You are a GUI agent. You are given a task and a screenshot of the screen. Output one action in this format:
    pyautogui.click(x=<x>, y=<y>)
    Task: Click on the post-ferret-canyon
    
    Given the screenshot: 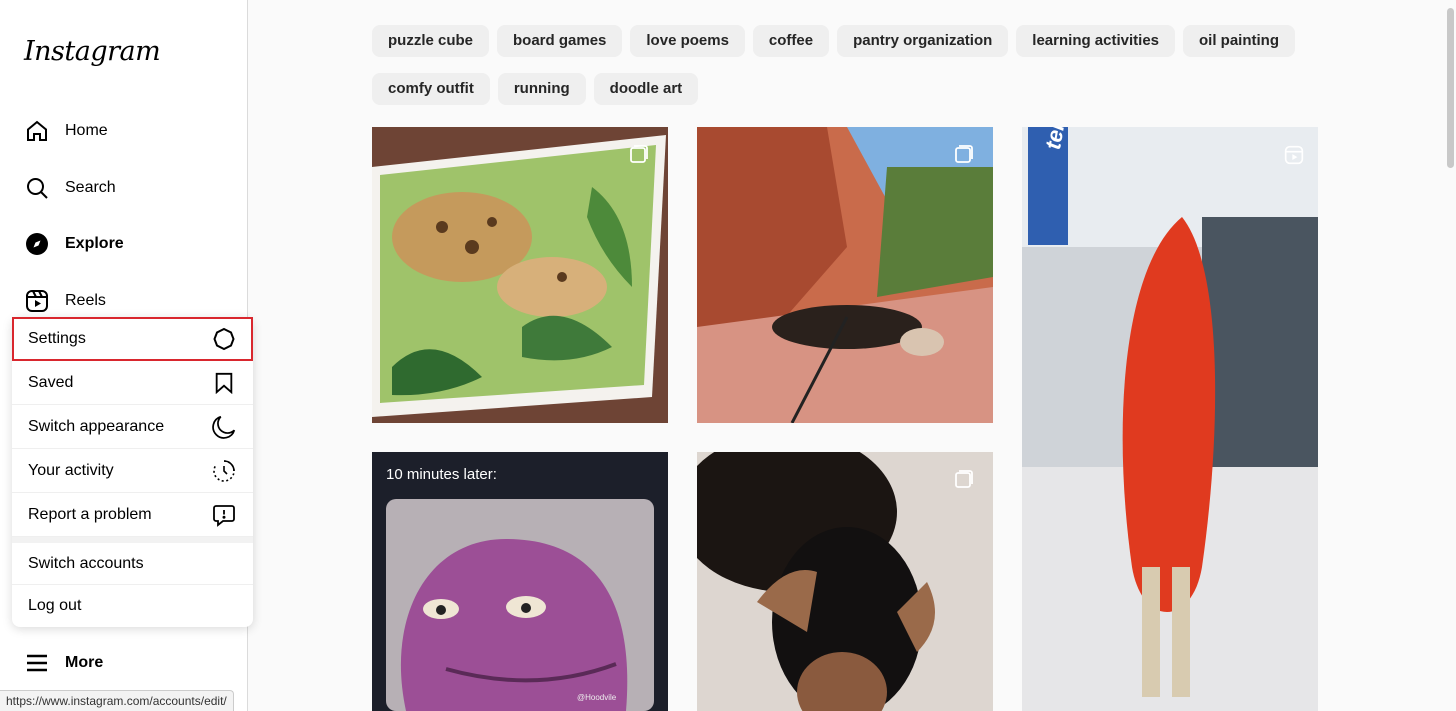 What is the action you would take?
    pyautogui.click(x=845, y=275)
    